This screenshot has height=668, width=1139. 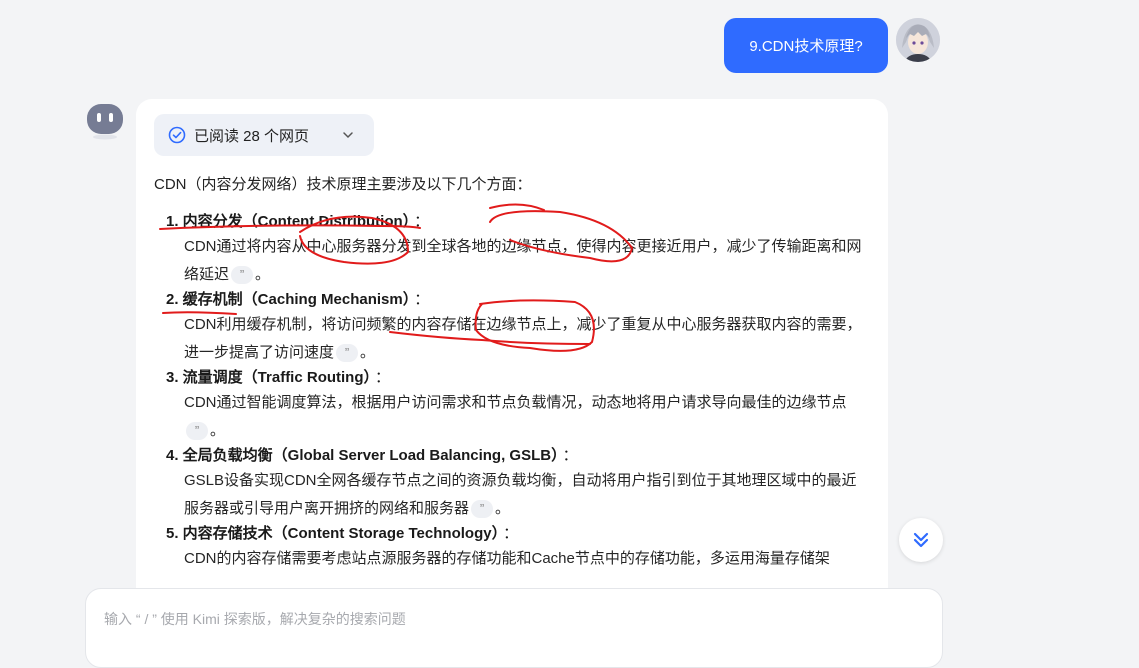 I want to click on item-title: 1. 内容分发（Content Distribution）：, so click(x=516, y=222).